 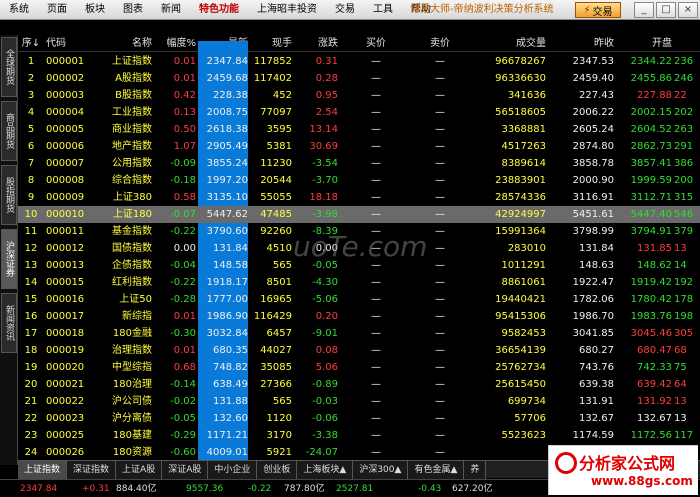 I want to click on column-header-2: 名称, so click(x=122, y=43).